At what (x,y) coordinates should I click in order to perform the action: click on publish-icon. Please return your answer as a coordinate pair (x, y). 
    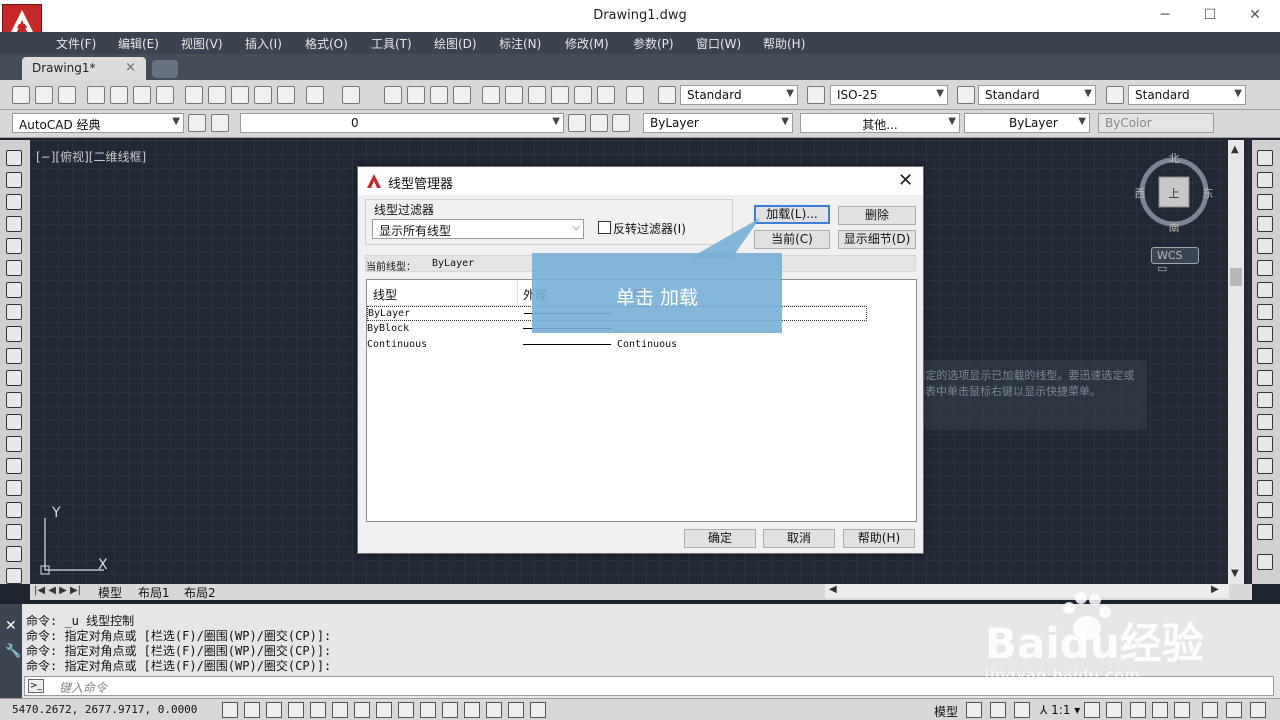
    Looking at the image, I should click on (142, 95).